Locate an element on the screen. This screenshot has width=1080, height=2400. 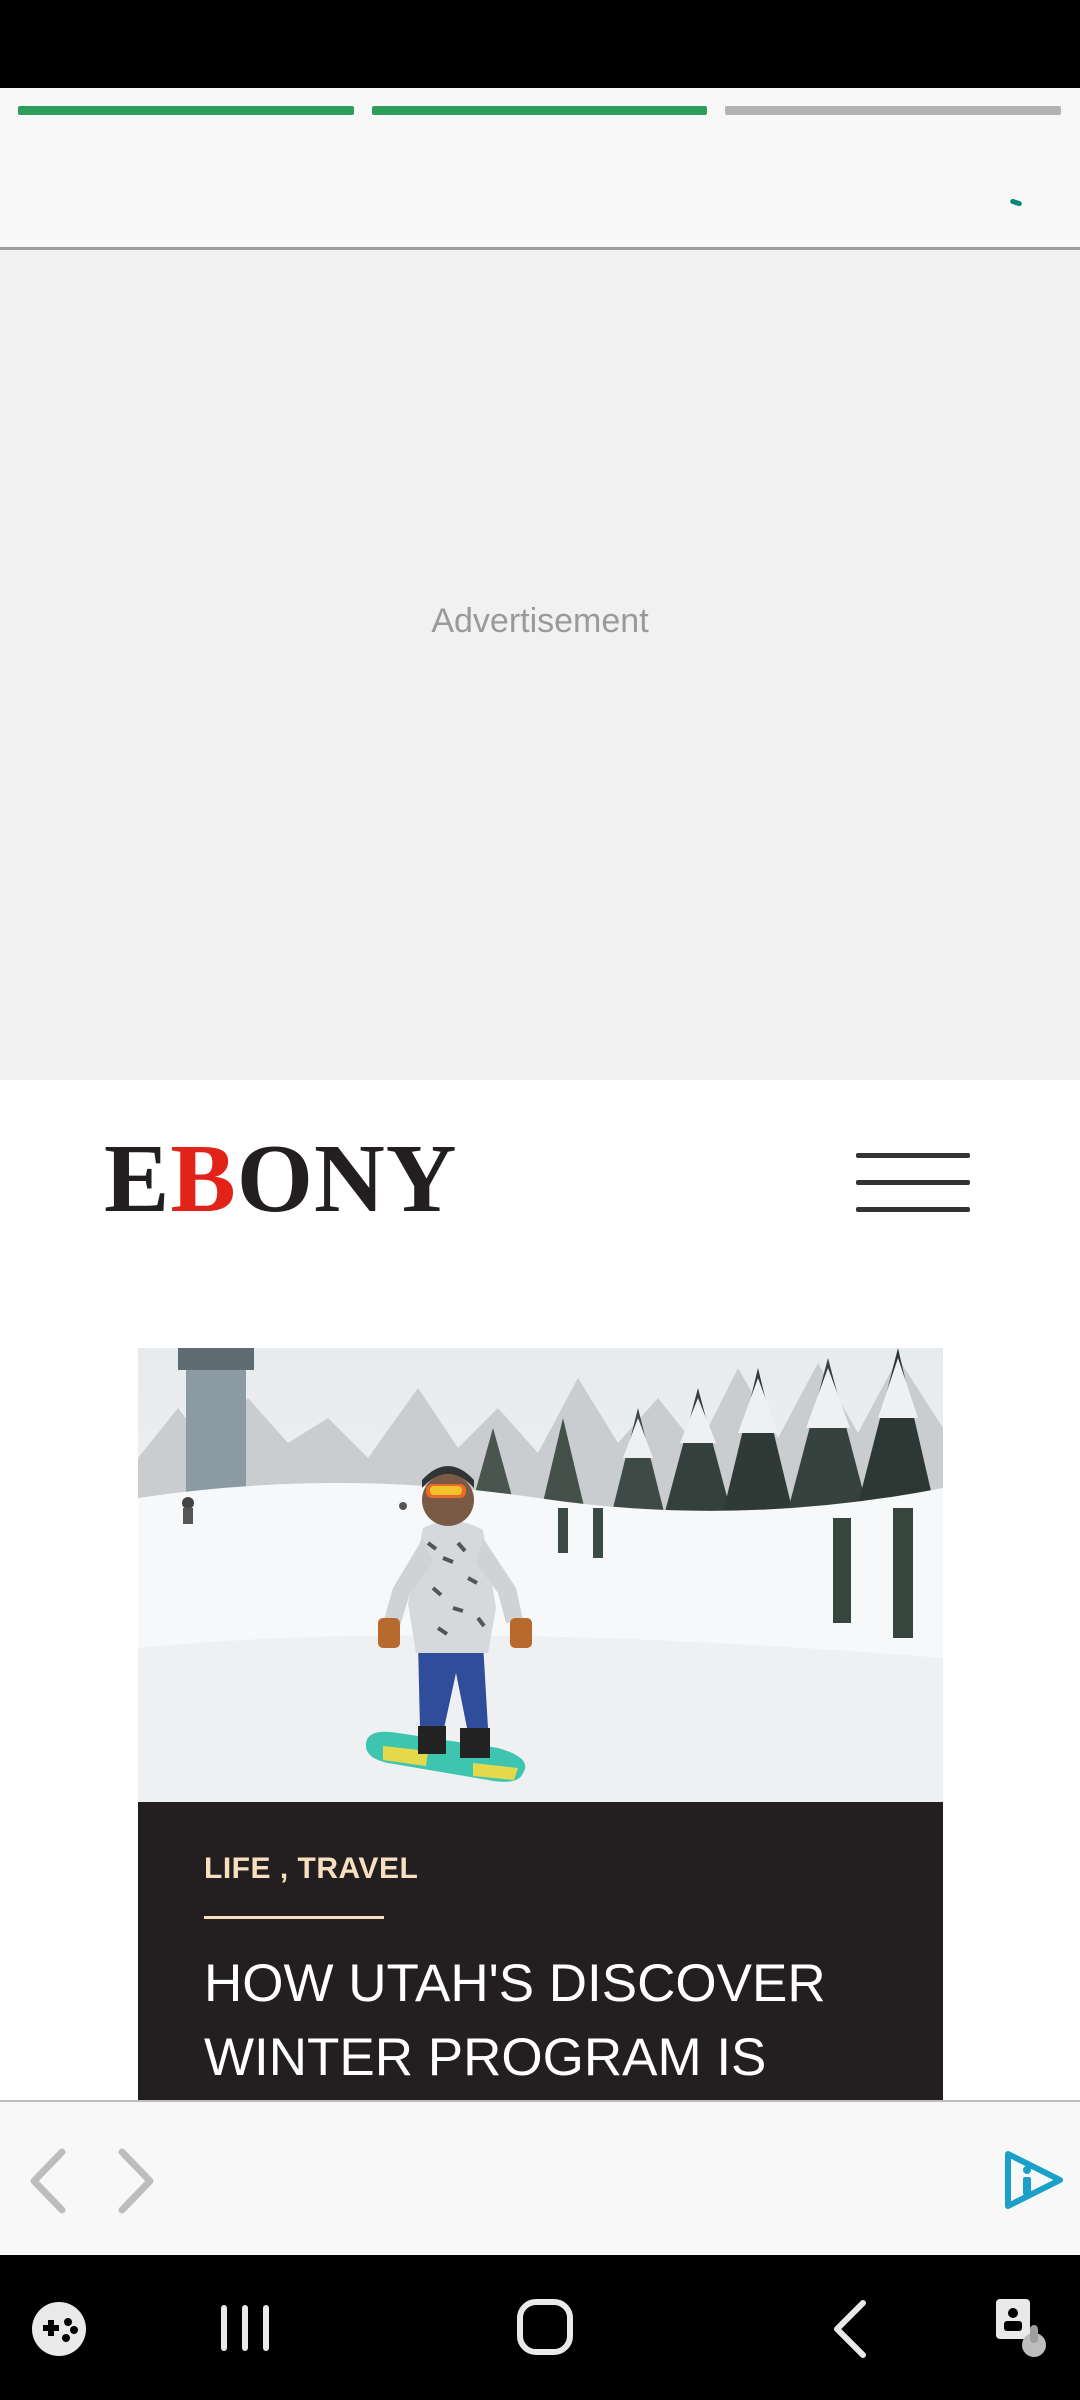
article-image is located at coordinates (540, 1575).